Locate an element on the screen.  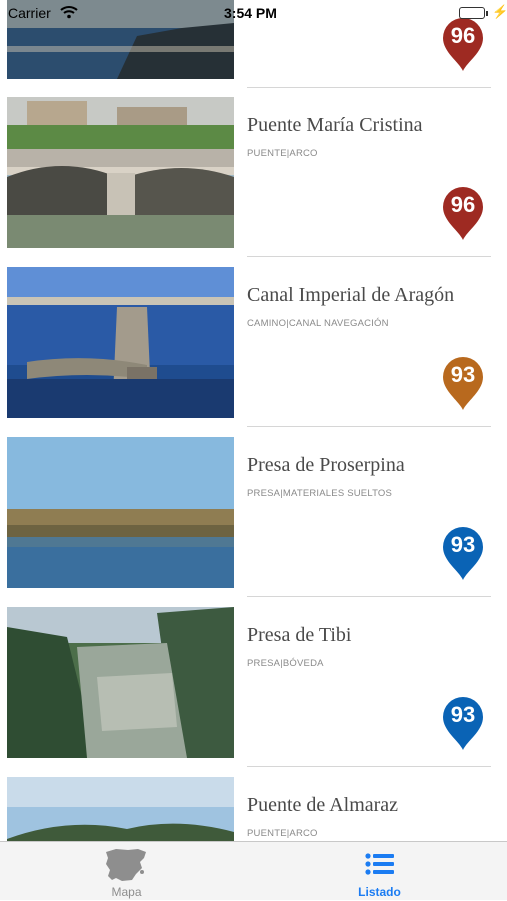
score-value: 96 is located at coordinates (463, 204).